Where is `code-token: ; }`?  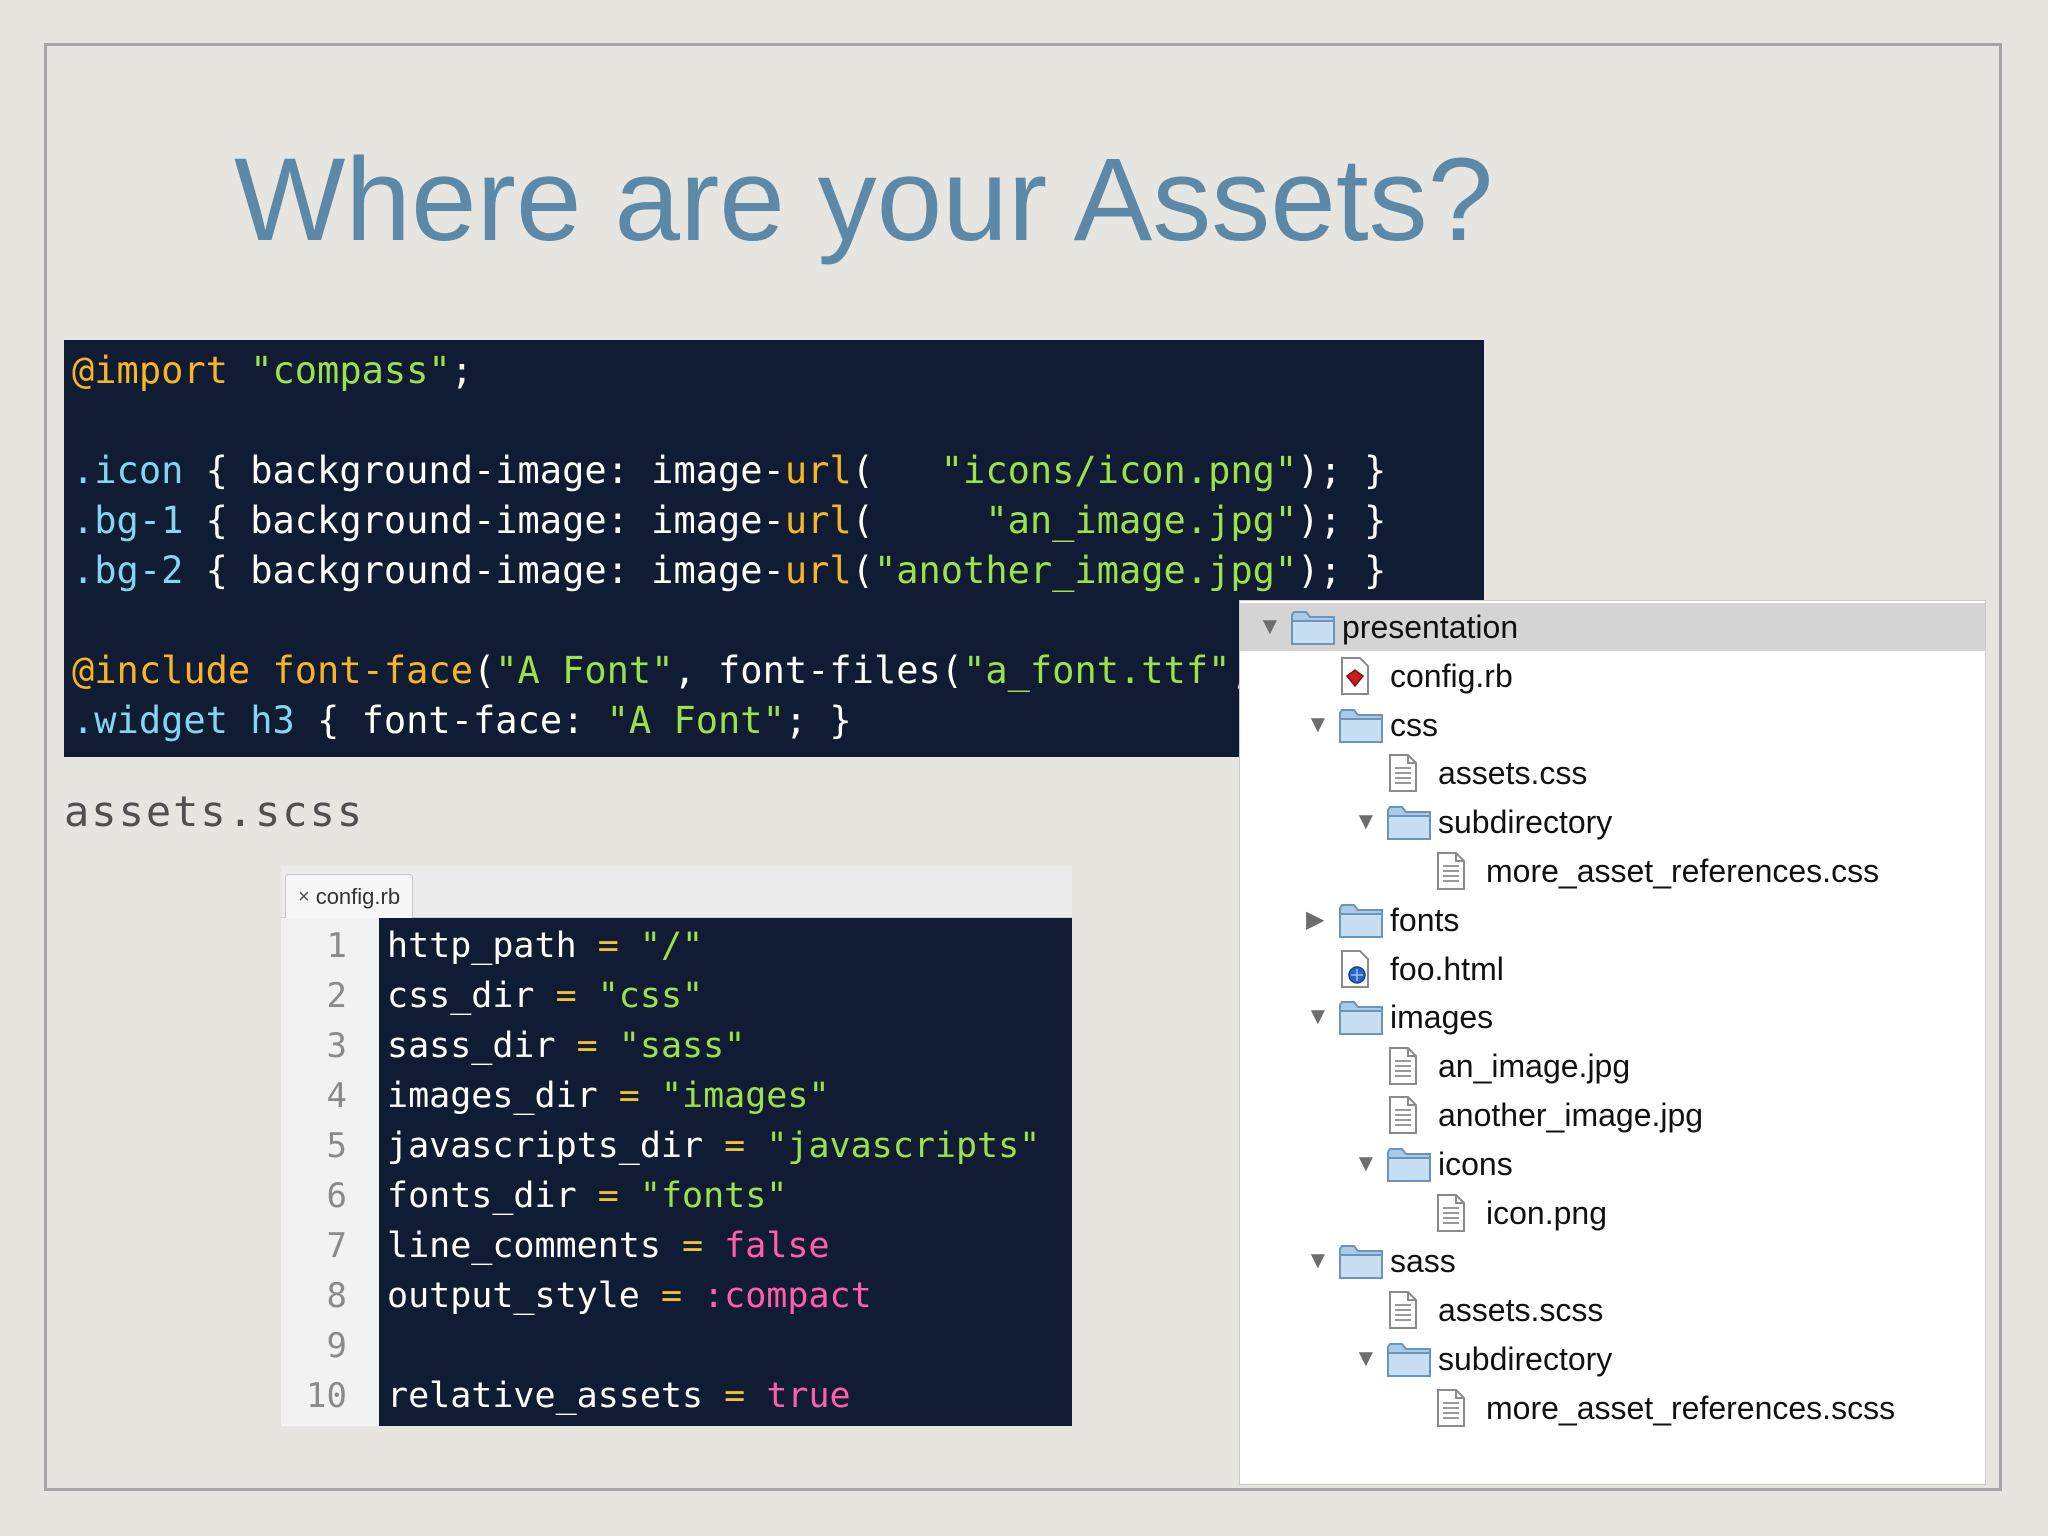 code-token: ; } is located at coordinates (818, 720).